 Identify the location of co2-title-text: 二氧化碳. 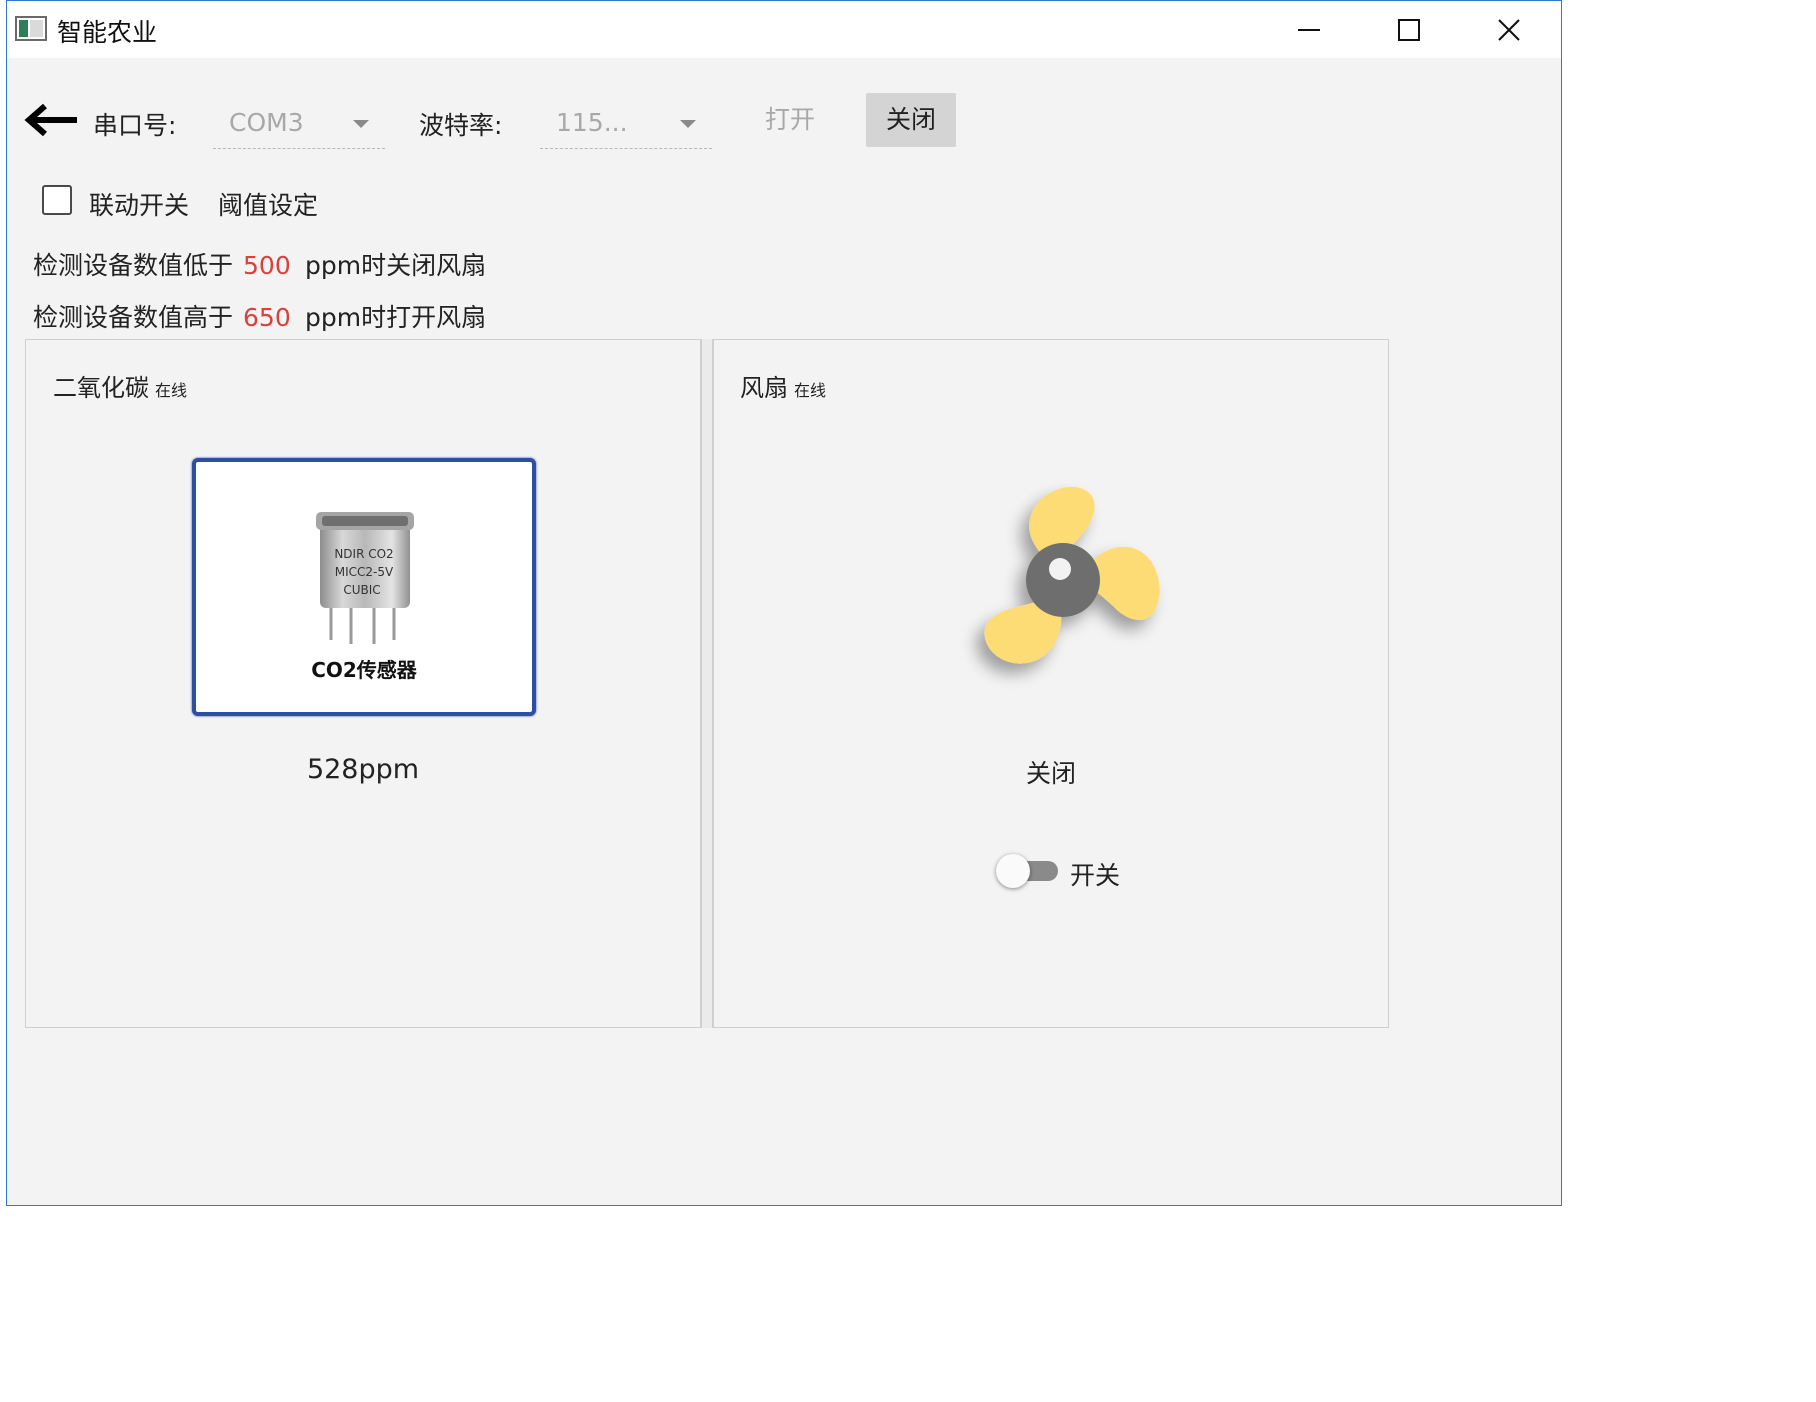
(101, 388).